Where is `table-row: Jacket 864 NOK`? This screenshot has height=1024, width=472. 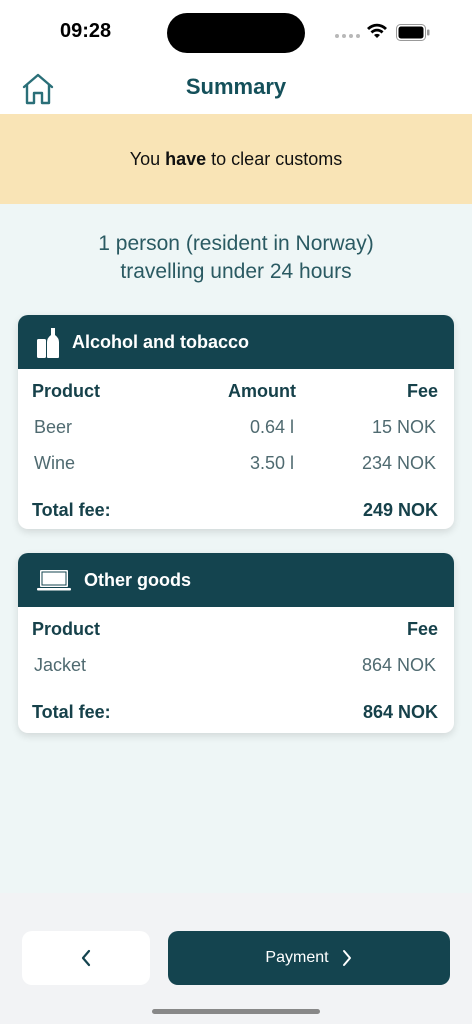 table-row: Jacket 864 NOK is located at coordinates (236, 665).